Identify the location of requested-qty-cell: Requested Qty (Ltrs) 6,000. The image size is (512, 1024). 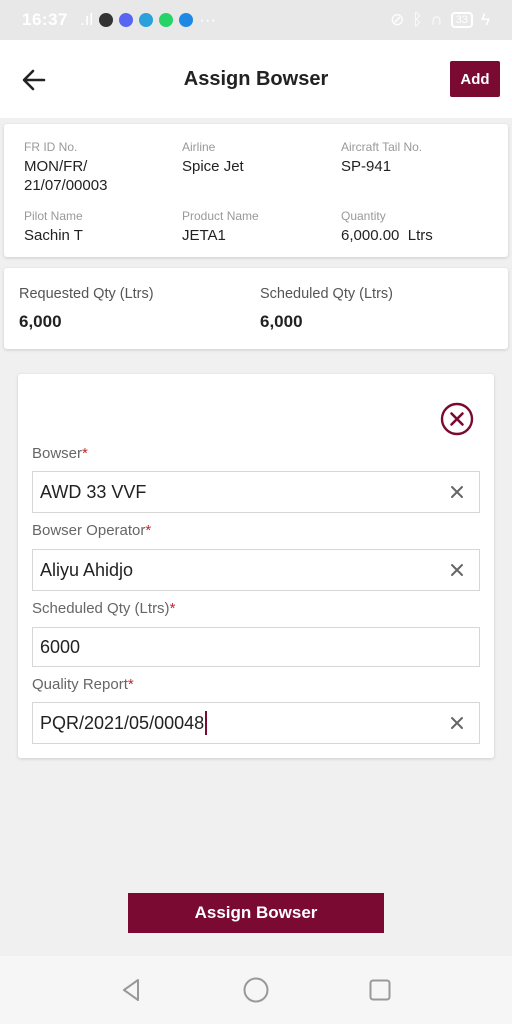
(86, 309).